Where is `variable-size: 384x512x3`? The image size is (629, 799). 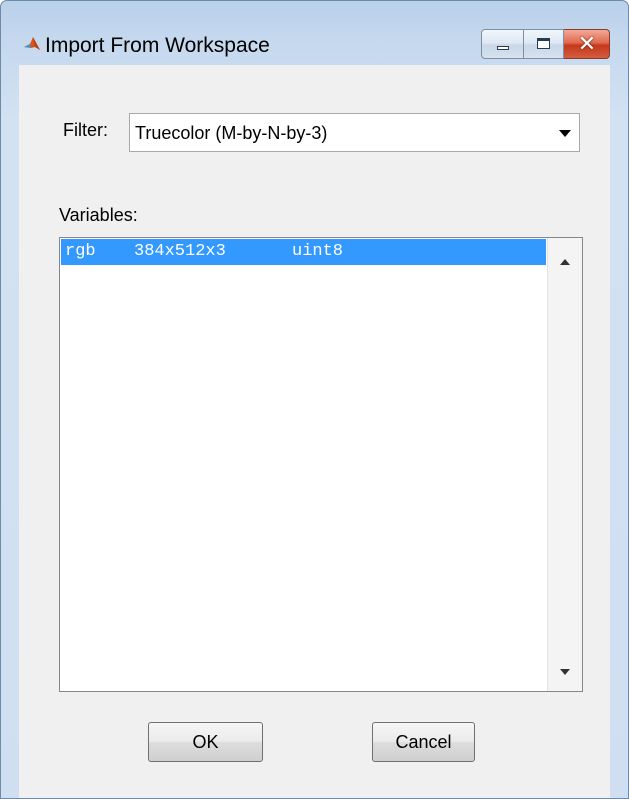 variable-size: 384x512x3 is located at coordinates (180, 251).